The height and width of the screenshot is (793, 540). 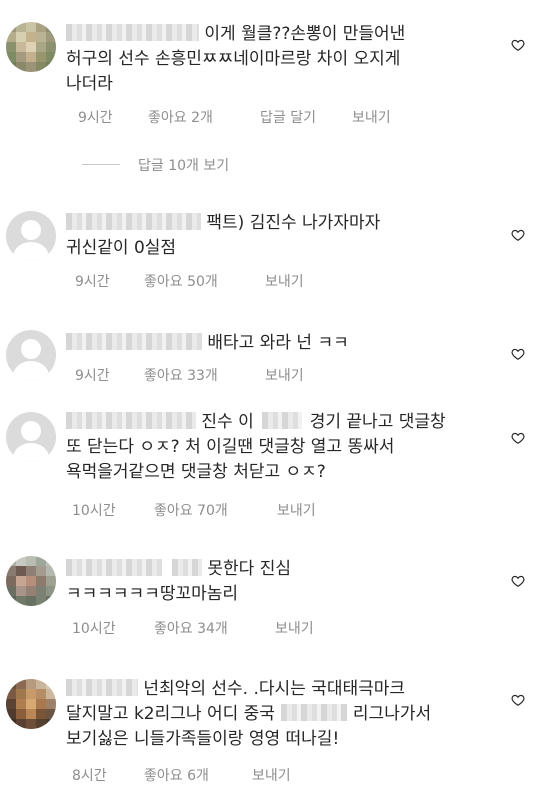 What do you see at coordinates (196, 472) in the screenshot?
I see `comment-line: 욕먹을거같으면 댓글창 처닫고 ㅇㅈ?` at bounding box center [196, 472].